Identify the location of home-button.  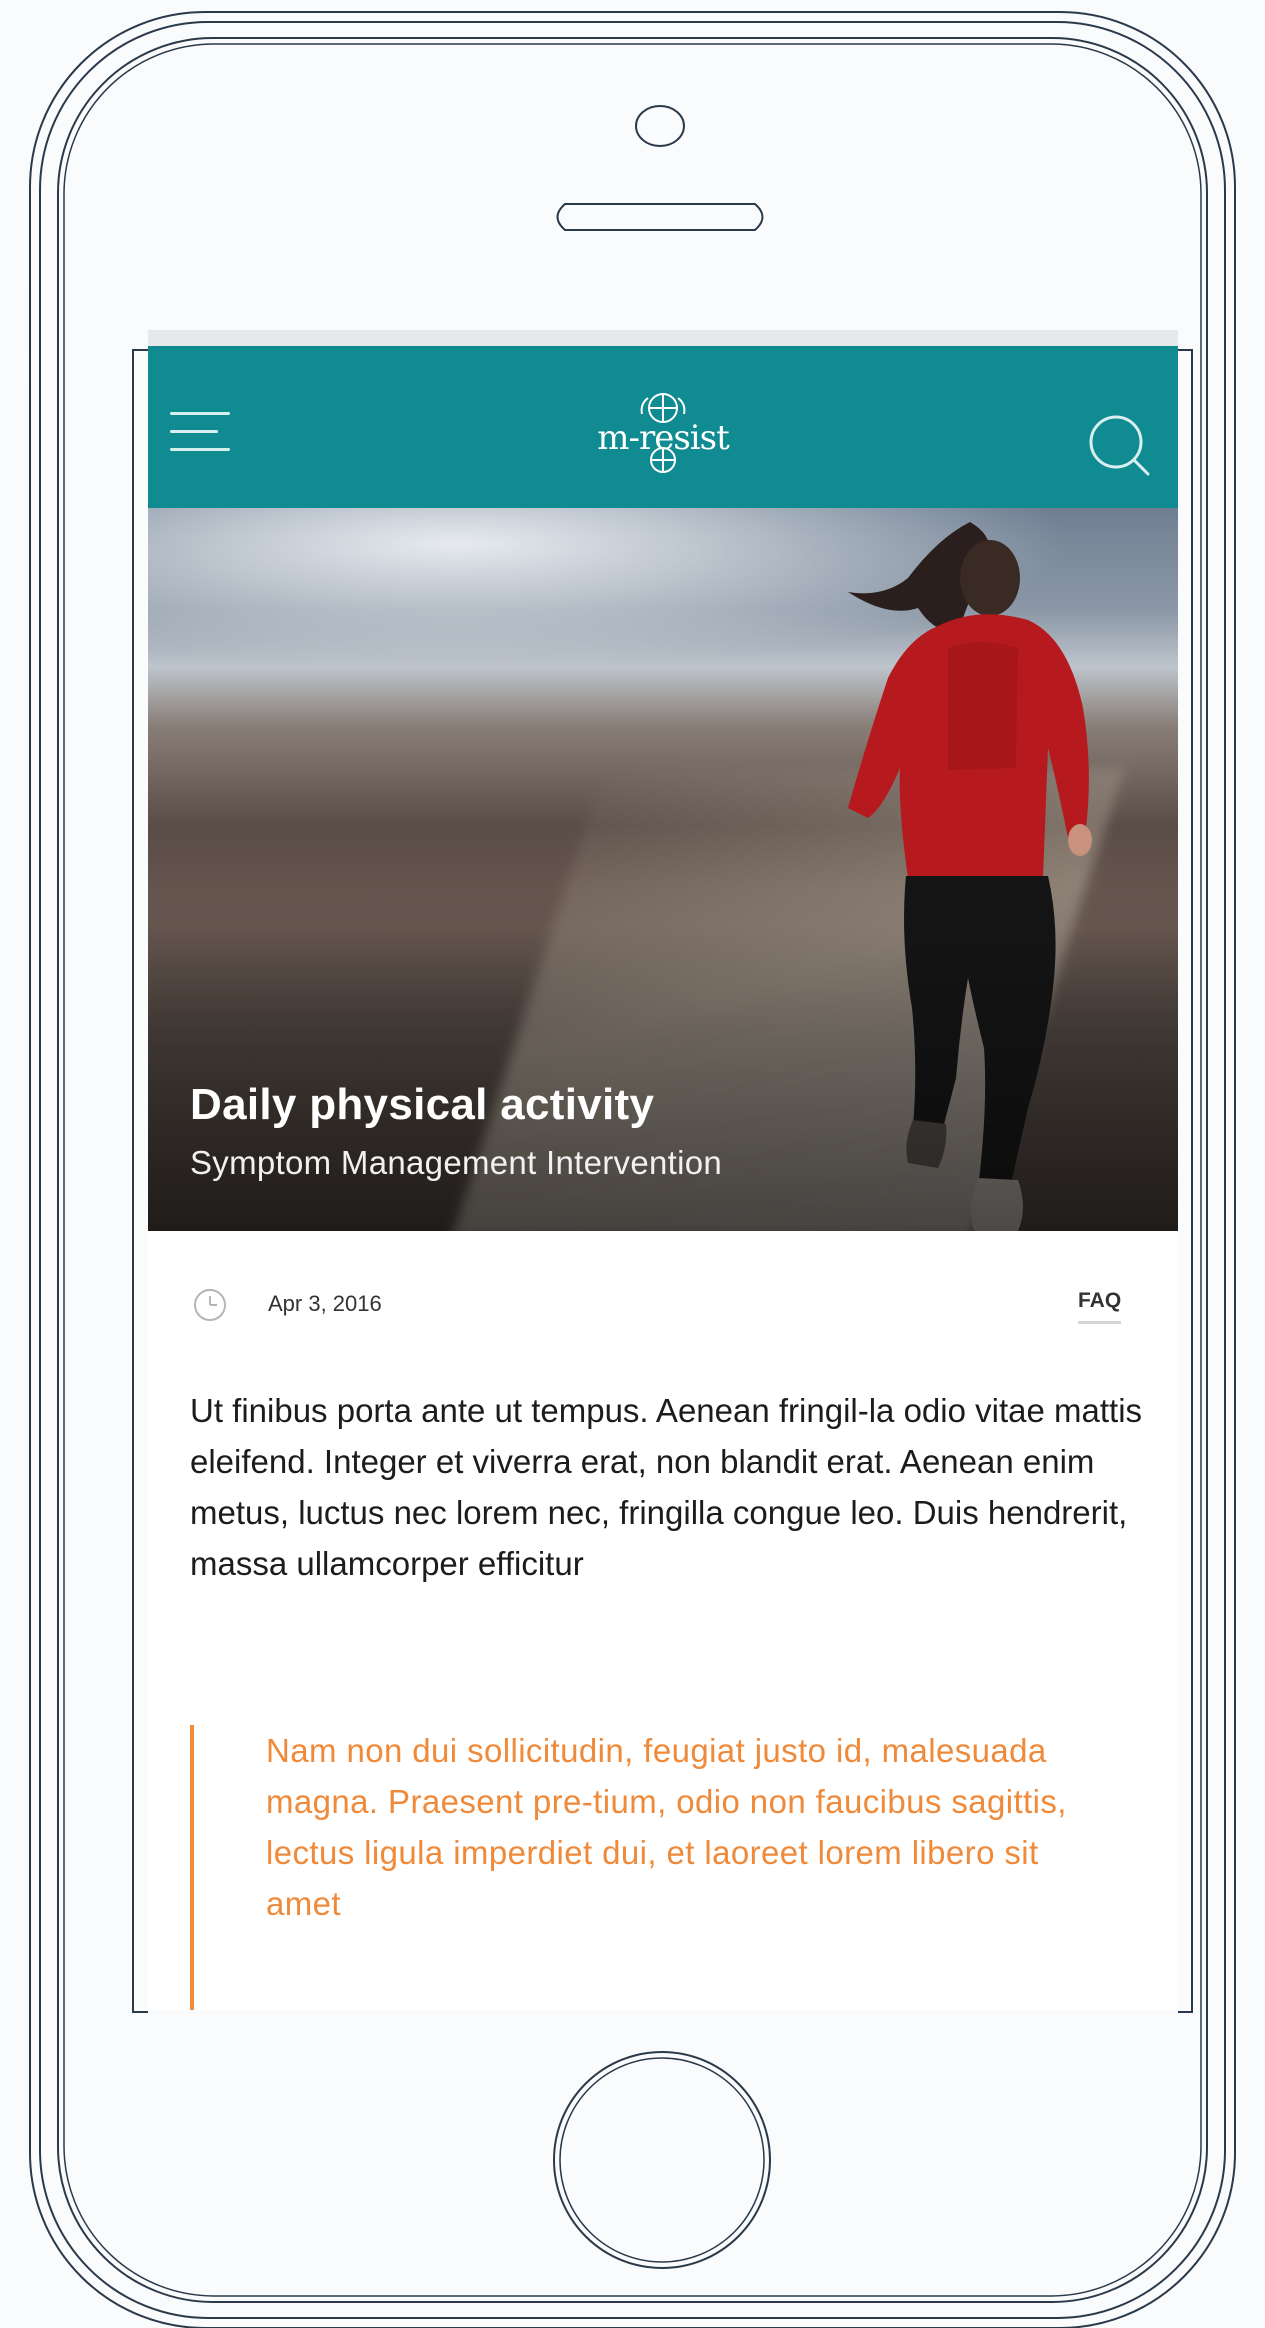
(662, 2160).